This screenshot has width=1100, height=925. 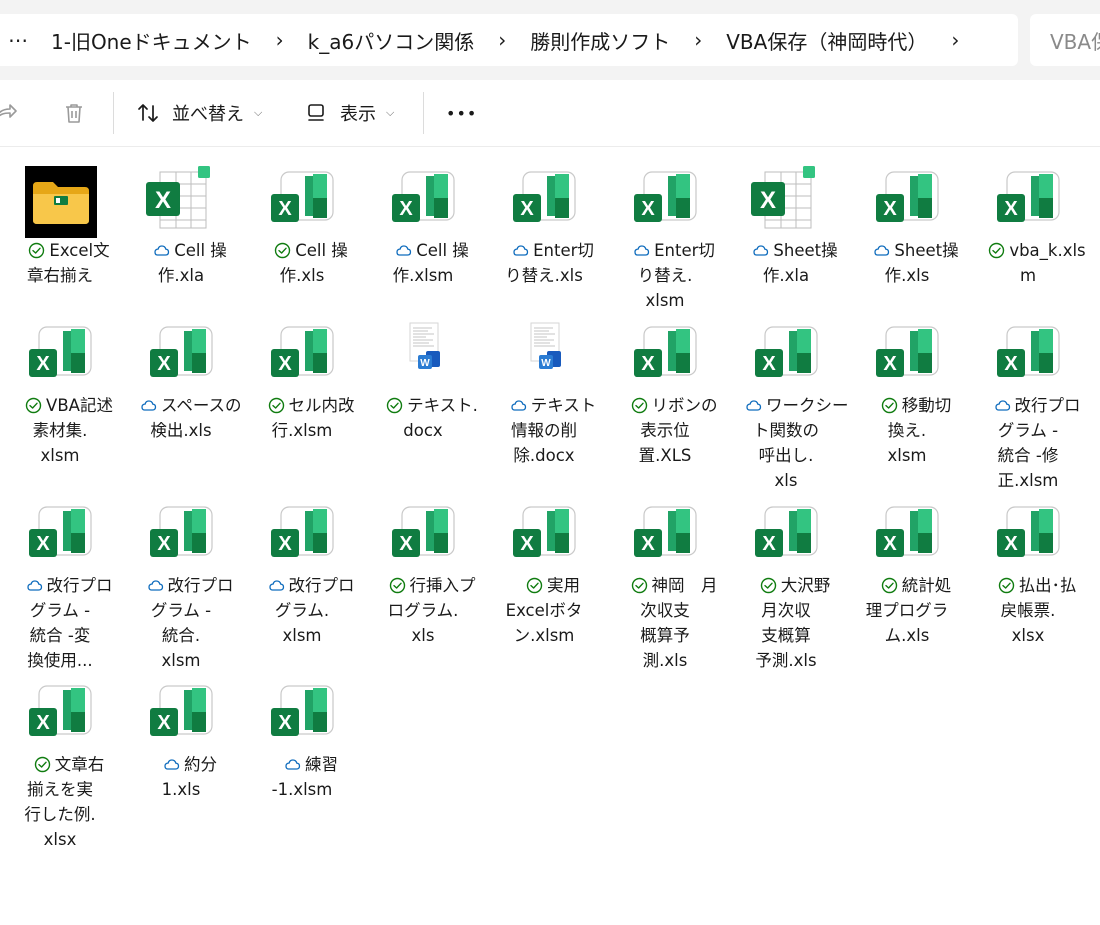 What do you see at coordinates (60, 789) in the screenshot?
I see `file-name-line: 揃えを実` at bounding box center [60, 789].